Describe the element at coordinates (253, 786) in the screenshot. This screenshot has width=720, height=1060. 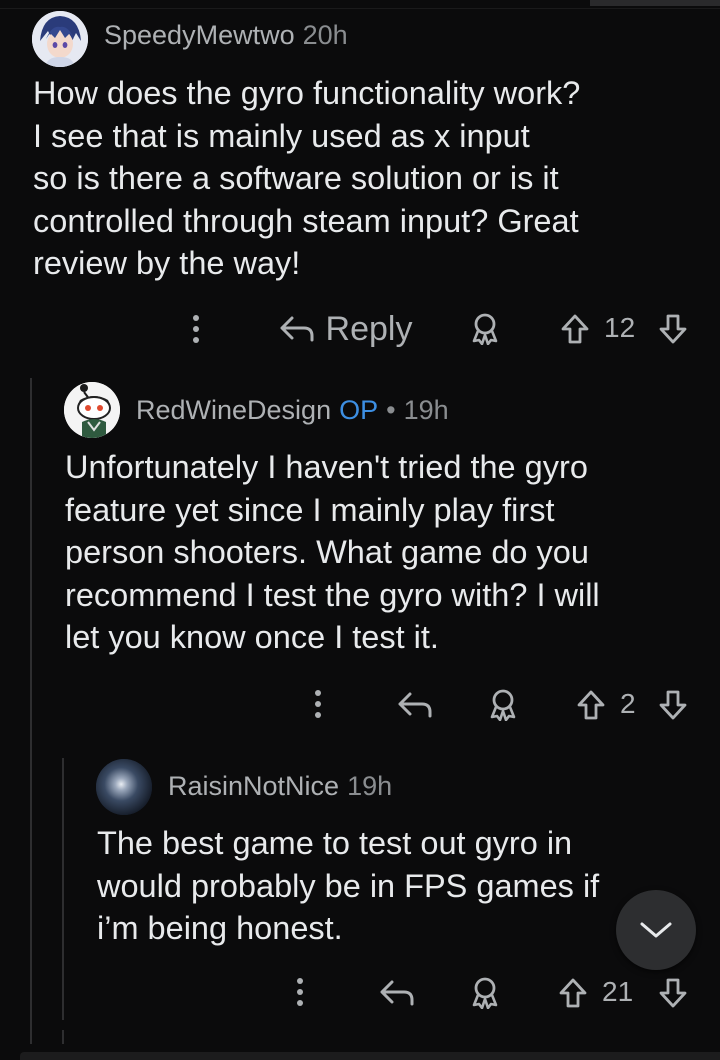
I see `username: RaisinNotNice` at that location.